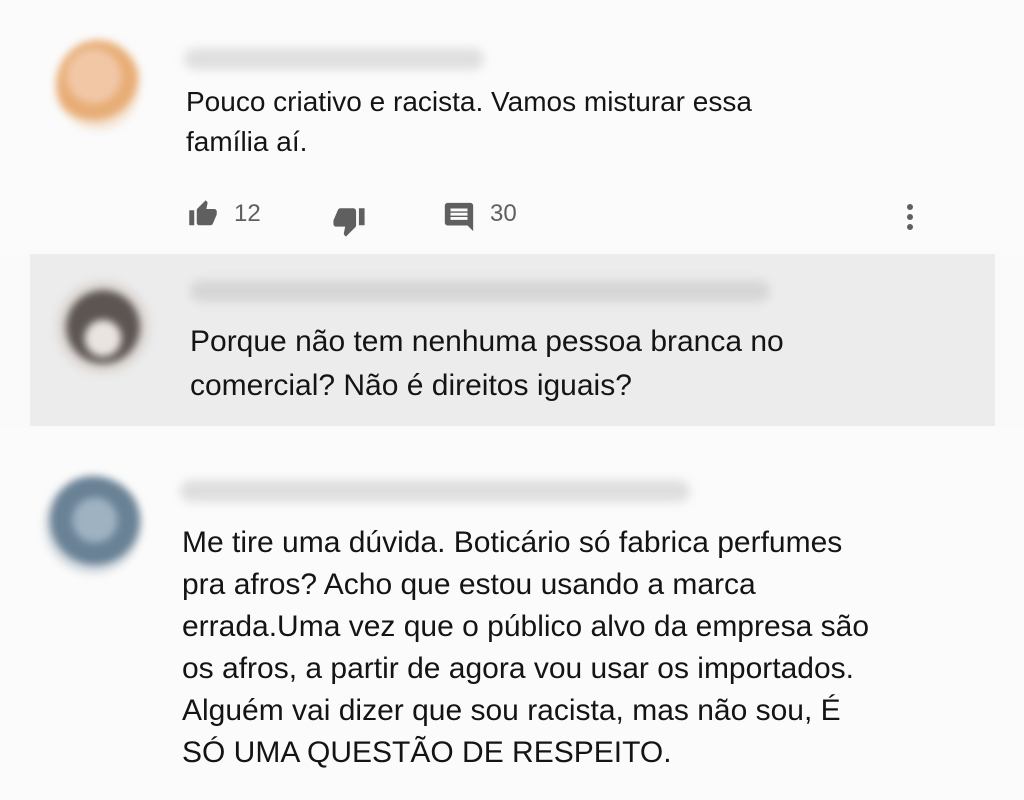 The width and height of the screenshot is (1024, 800). Describe the element at coordinates (566, 216) in the screenshot. I see `comment-actions: 12 30` at that location.